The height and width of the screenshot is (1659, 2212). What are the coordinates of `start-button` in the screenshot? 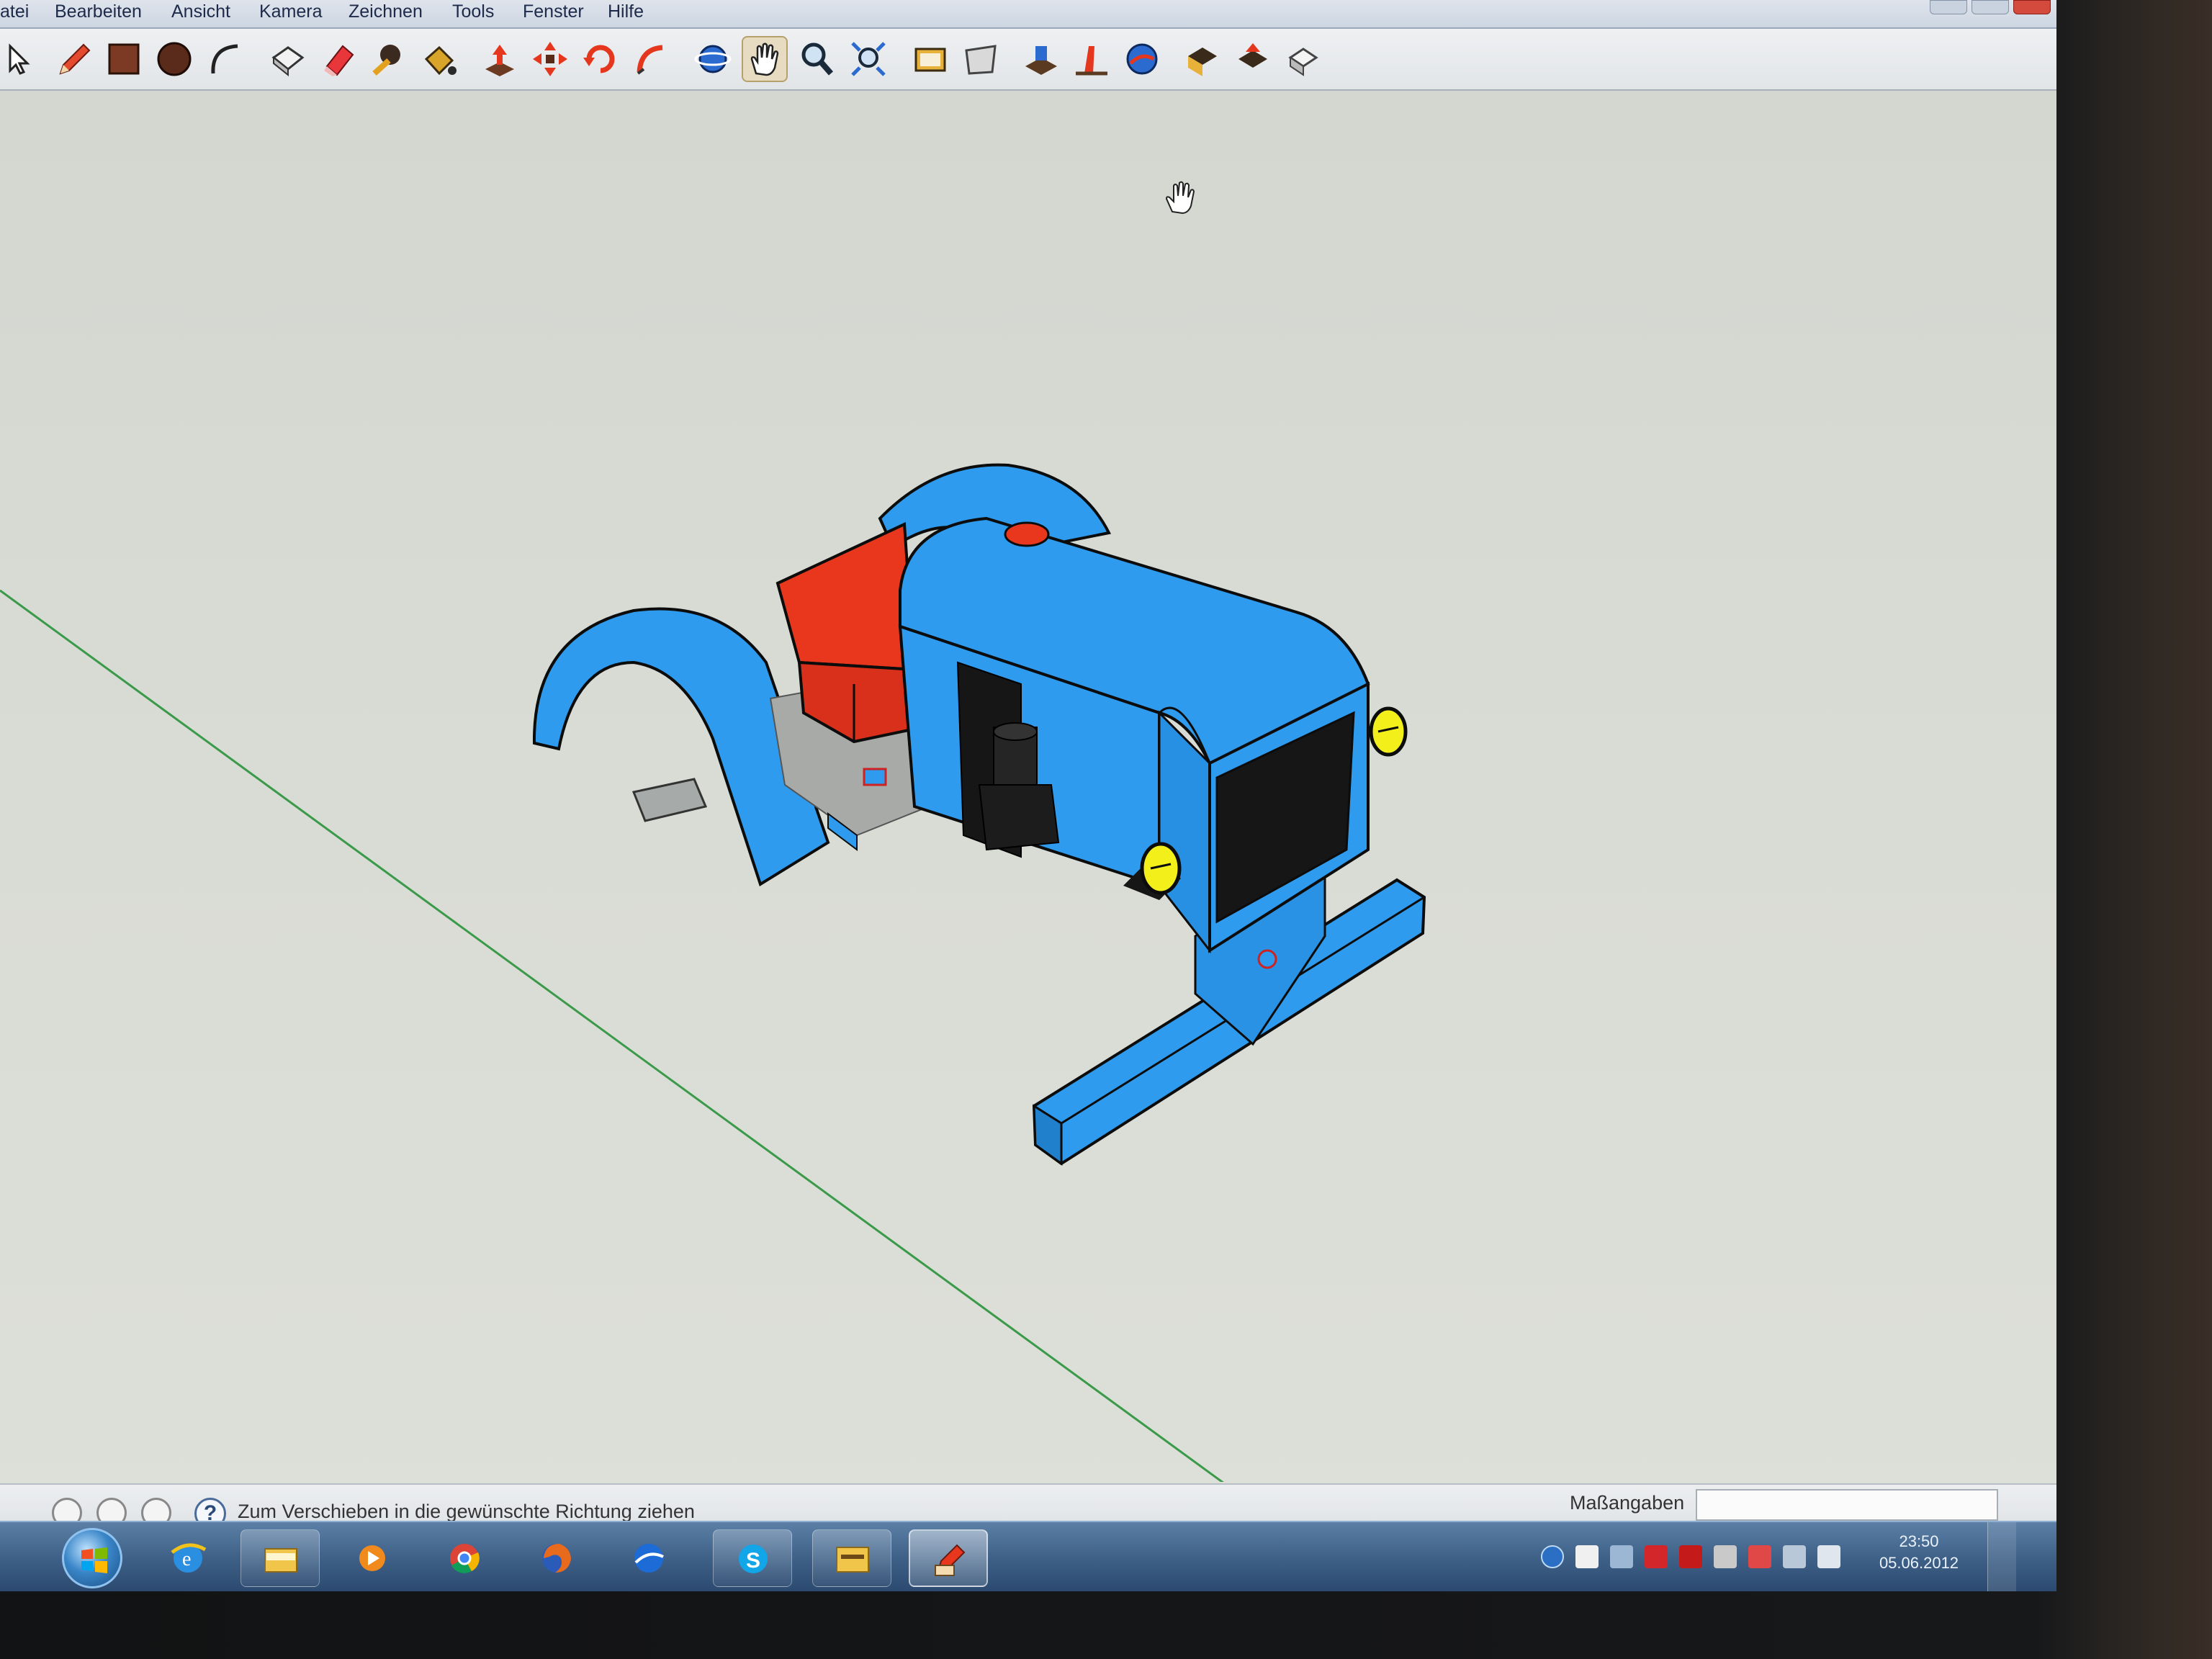 It's located at (92, 1558).